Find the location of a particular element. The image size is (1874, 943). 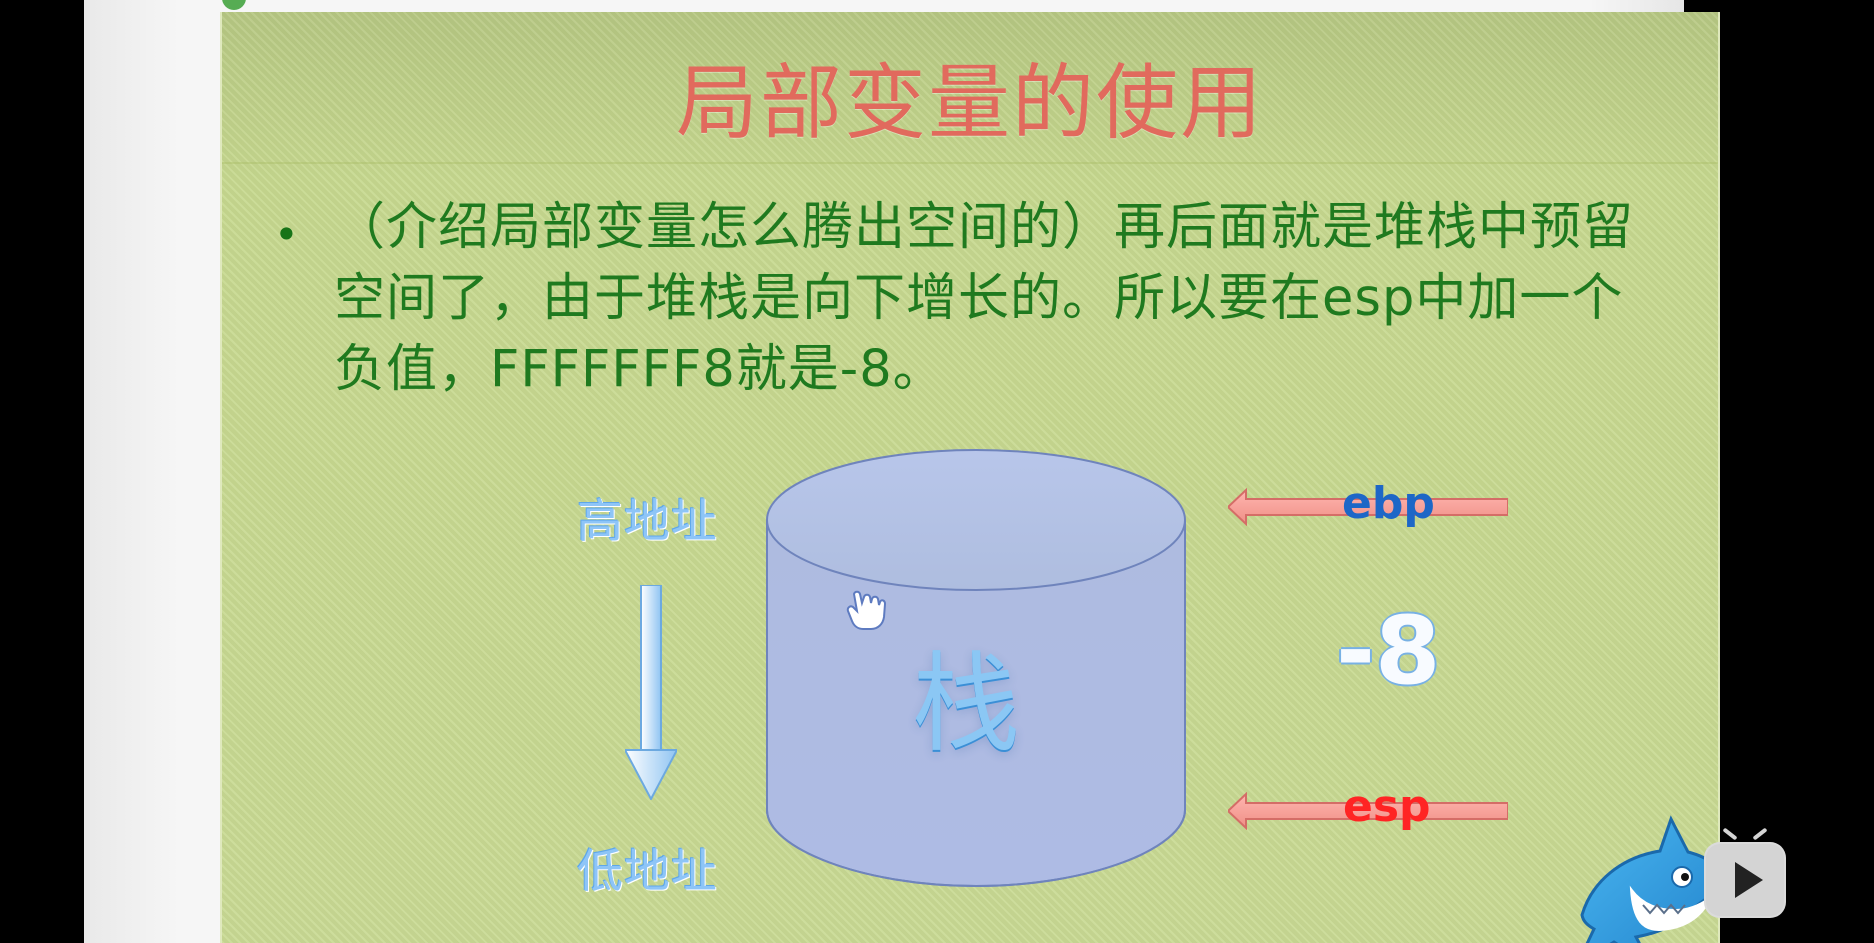

top-indicator-icon is located at coordinates (234, 5).